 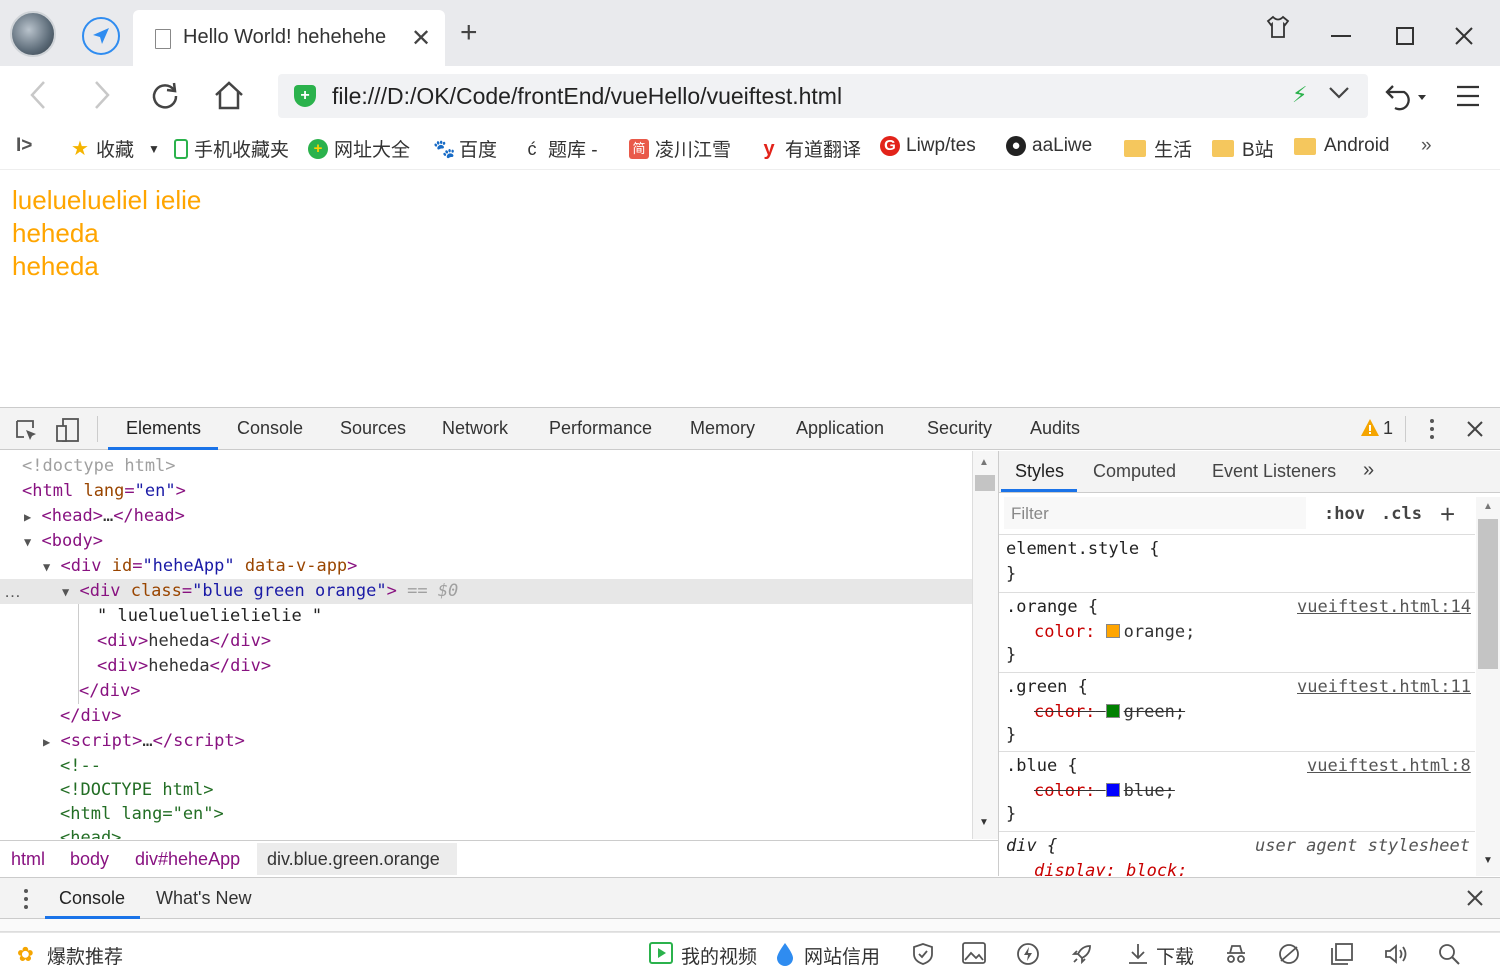 I want to click on collapse-triangle-icon: ▼, so click(x=27, y=542).